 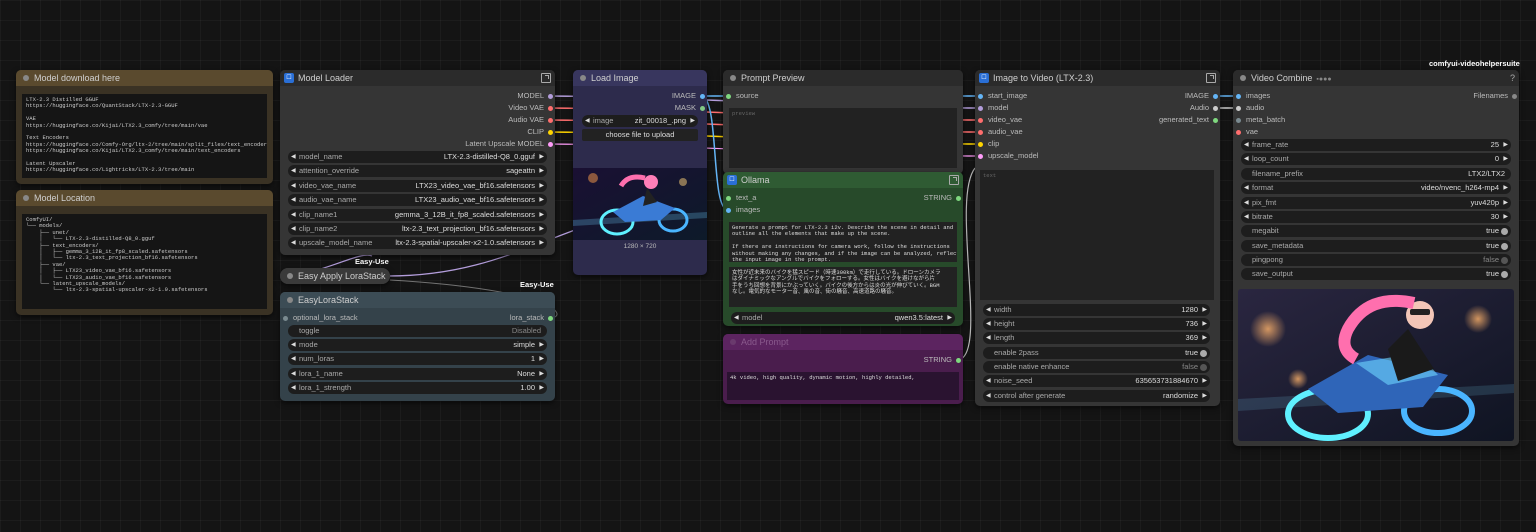 What do you see at coordinates (993, 108) in the screenshot?
I see `input-model: model` at bounding box center [993, 108].